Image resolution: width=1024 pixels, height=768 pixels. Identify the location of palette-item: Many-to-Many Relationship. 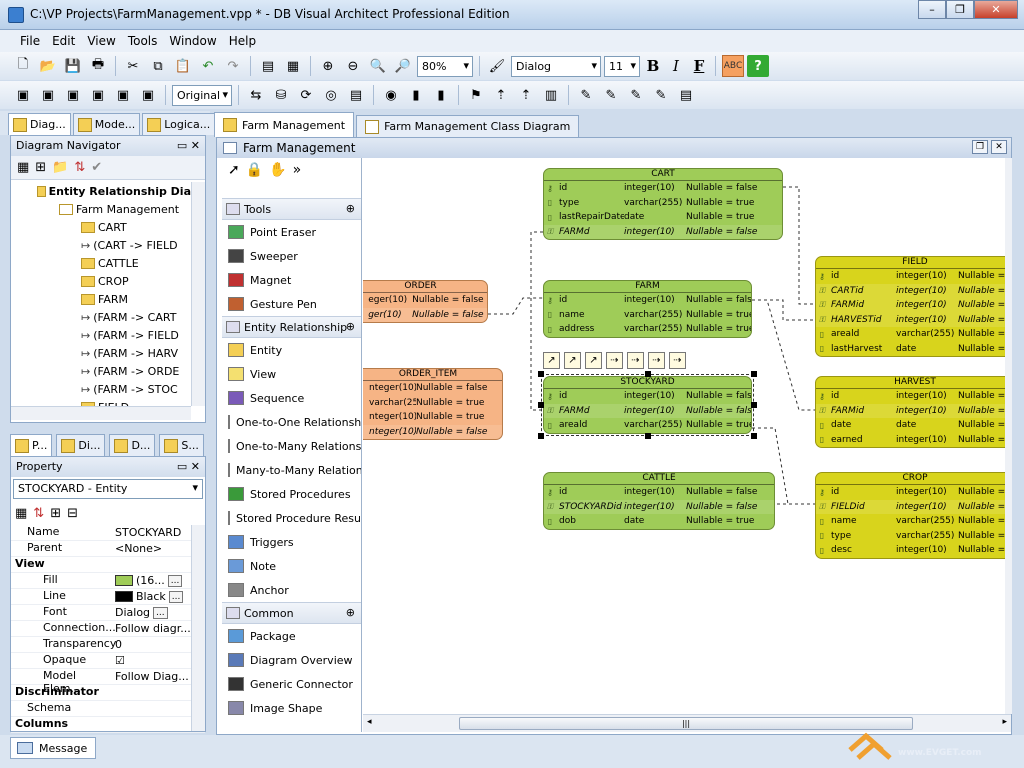
(291, 470).